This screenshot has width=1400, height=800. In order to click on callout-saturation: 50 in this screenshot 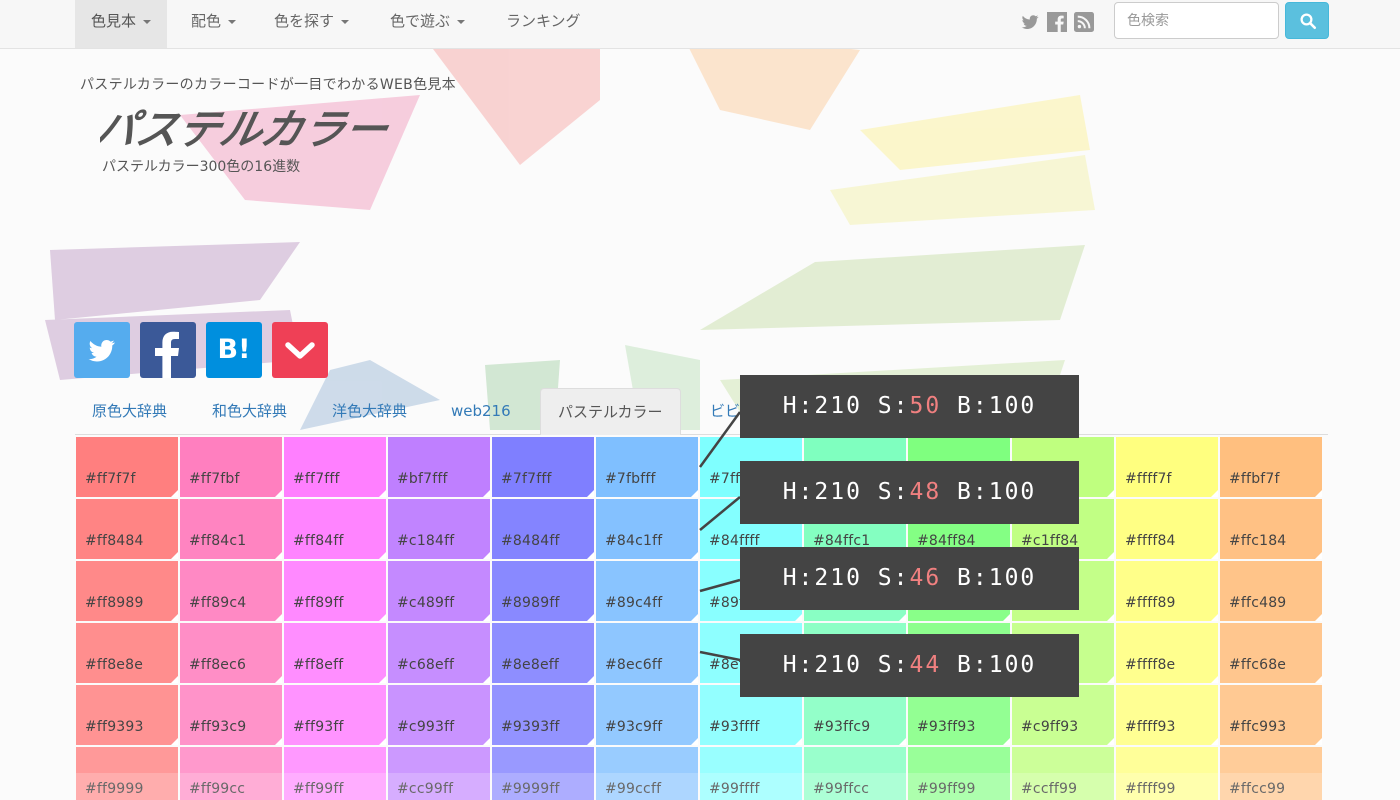, I will do `click(925, 406)`.